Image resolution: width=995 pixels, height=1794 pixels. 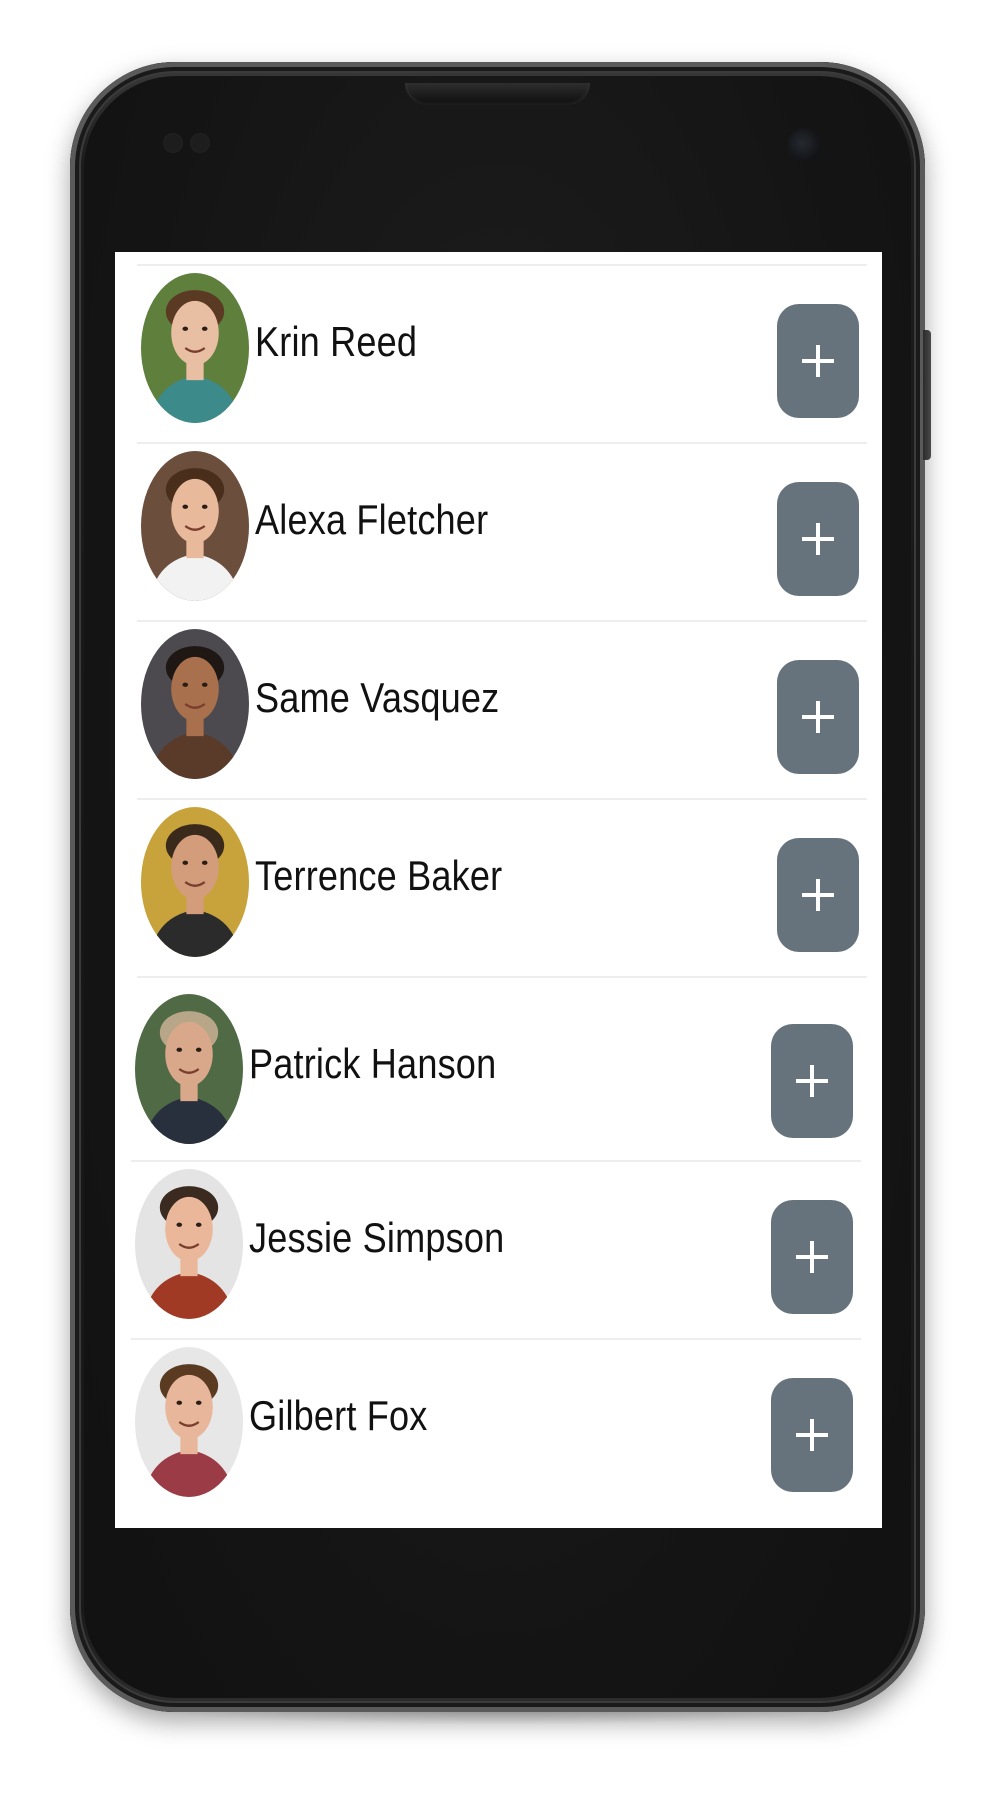 I want to click on proximity-sensor, so click(x=173, y=143).